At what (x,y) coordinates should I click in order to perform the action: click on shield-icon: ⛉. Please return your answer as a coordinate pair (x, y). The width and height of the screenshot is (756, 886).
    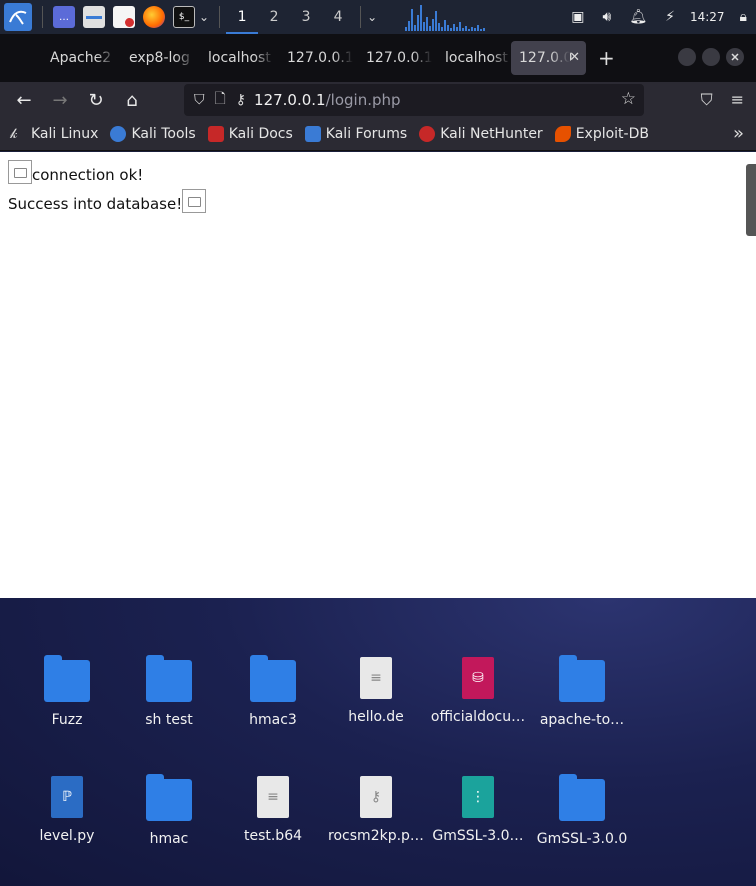
    Looking at the image, I should click on (199, 100).